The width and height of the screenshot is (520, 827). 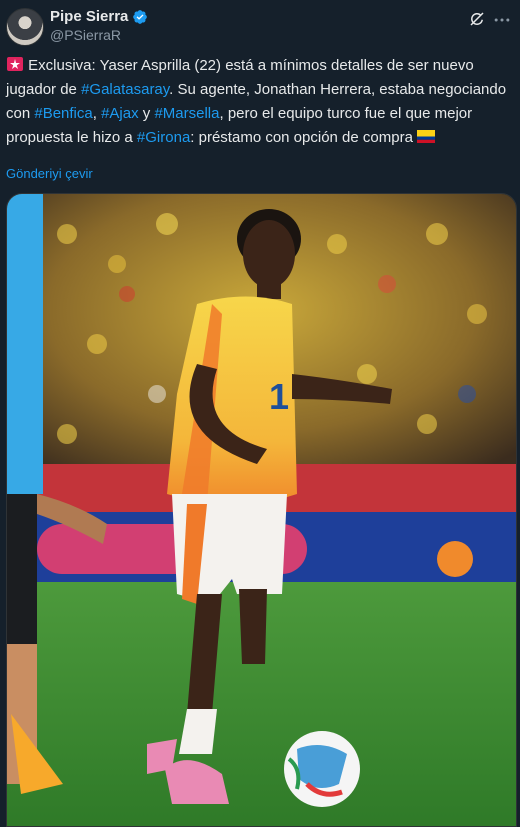 I want to click on author-display-name: Pipe Sierra, so click(x=89, y=17).